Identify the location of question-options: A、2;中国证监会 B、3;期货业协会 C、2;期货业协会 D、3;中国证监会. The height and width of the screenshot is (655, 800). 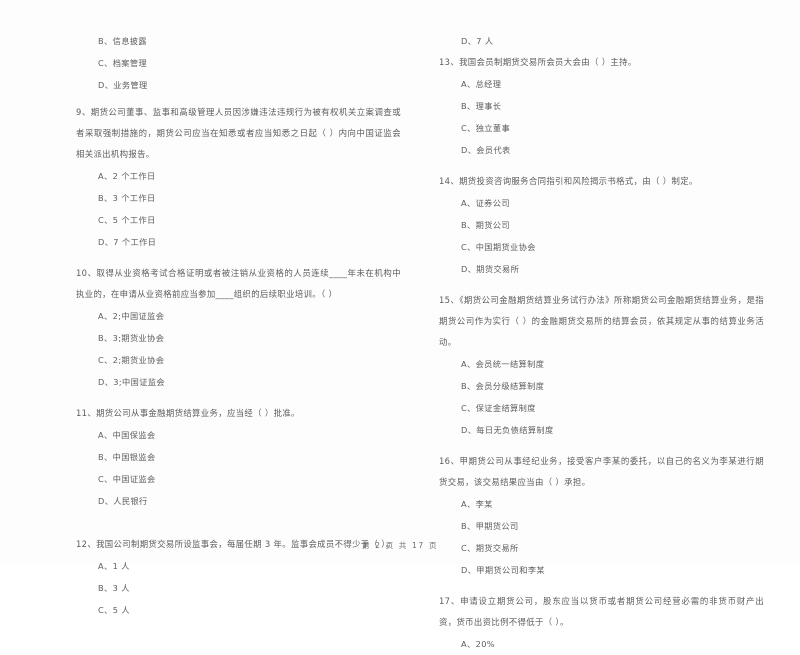
(238, 349).